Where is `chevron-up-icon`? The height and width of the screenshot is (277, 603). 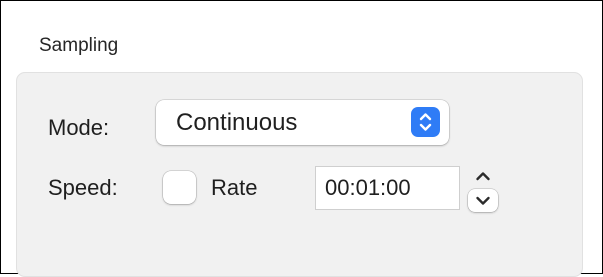 chevron-up-icon is located at coordinates (483, 176).